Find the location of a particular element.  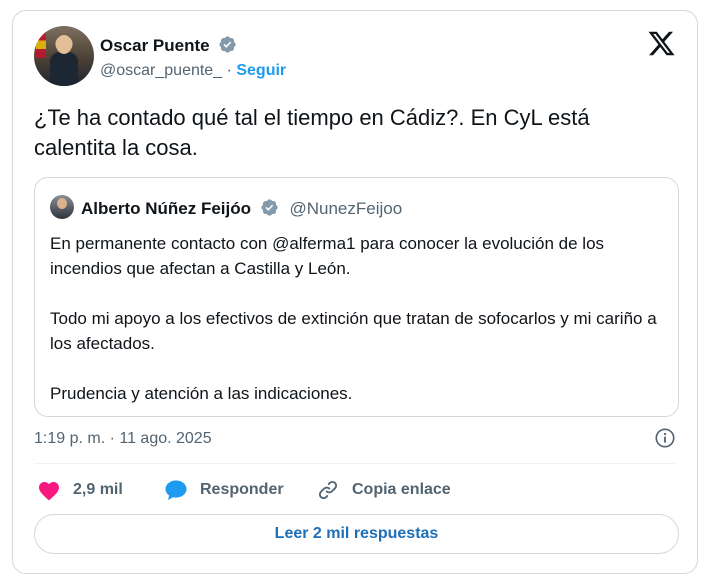

quoted-author-name: Alberto Núñez Feijóo is located at coordinates (166, 208).